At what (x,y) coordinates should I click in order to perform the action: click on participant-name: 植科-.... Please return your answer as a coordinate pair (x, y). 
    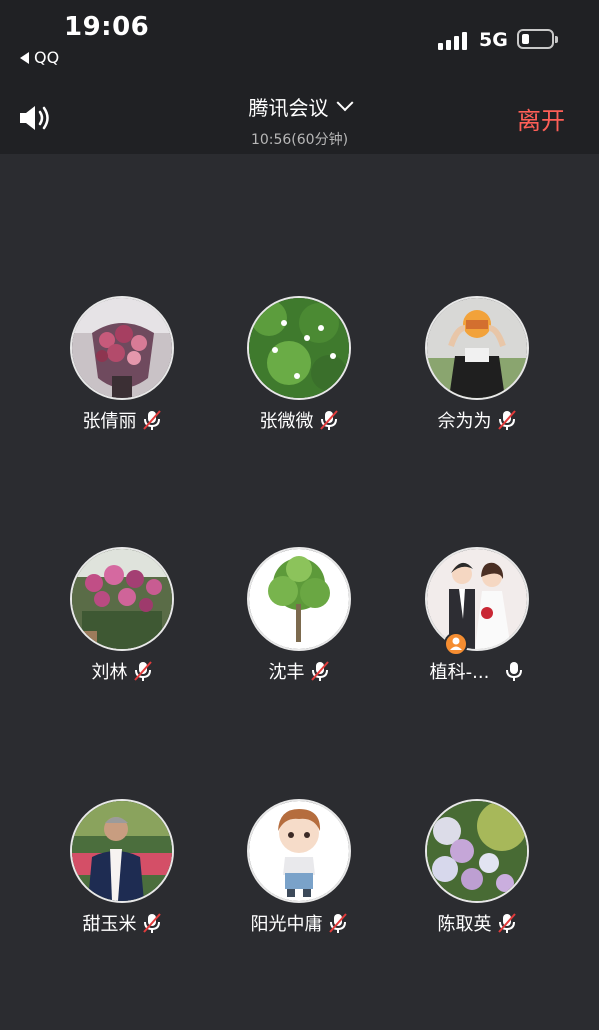
    Looking at the image, I should click on (459, 672).